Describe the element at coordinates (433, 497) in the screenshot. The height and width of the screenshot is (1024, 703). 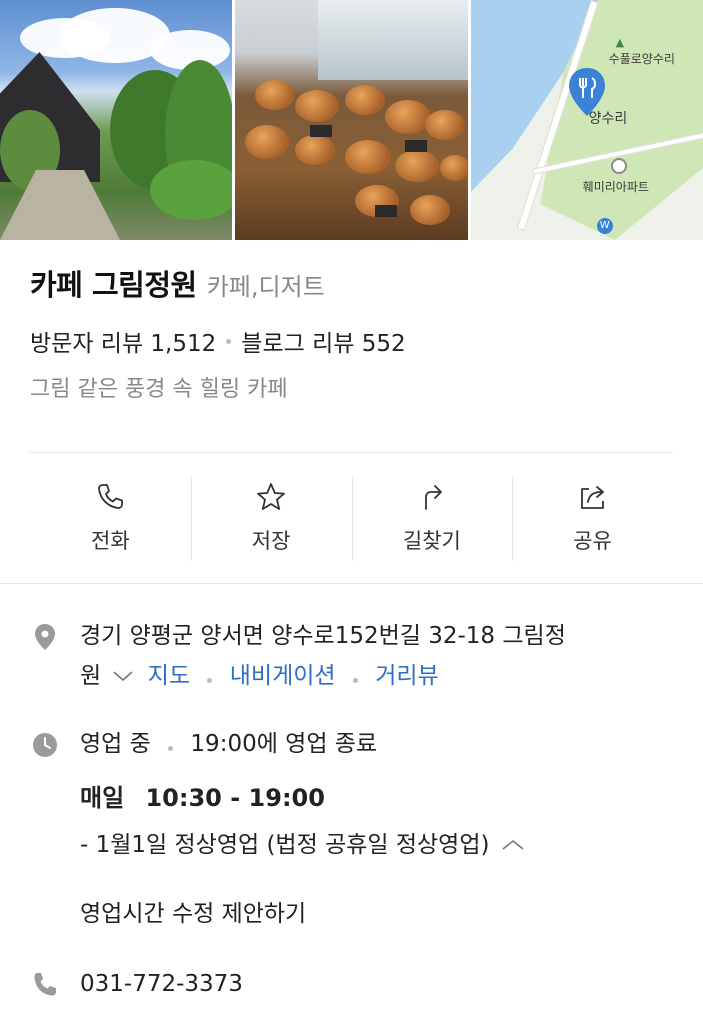
I see `directions-icon` at that location.